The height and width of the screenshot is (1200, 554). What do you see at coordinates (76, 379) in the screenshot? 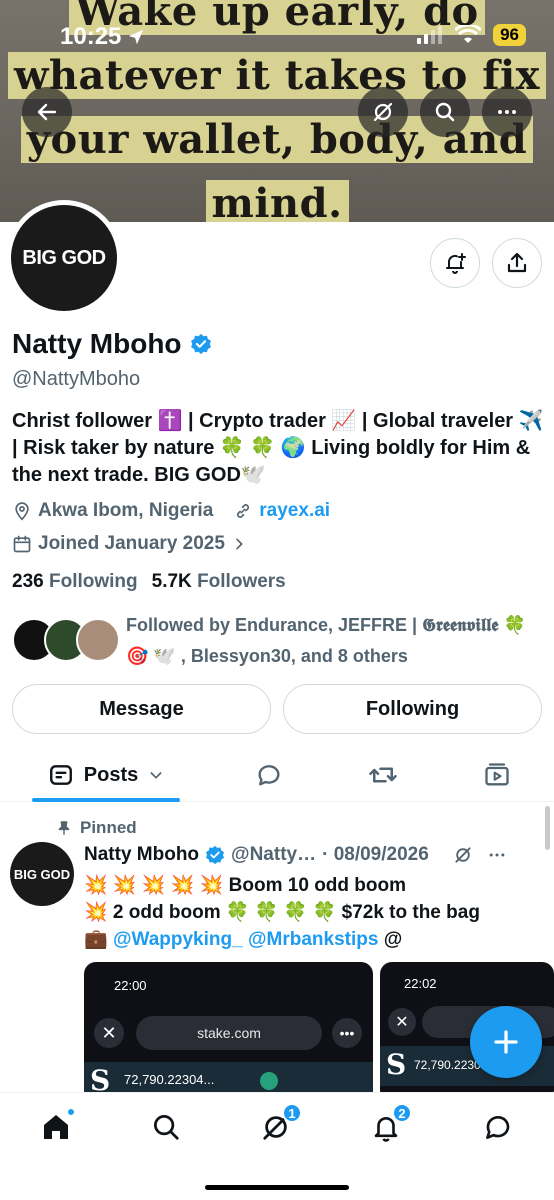
I see `profile-handle: @NattyMboho` at bounding box center [76, 379].